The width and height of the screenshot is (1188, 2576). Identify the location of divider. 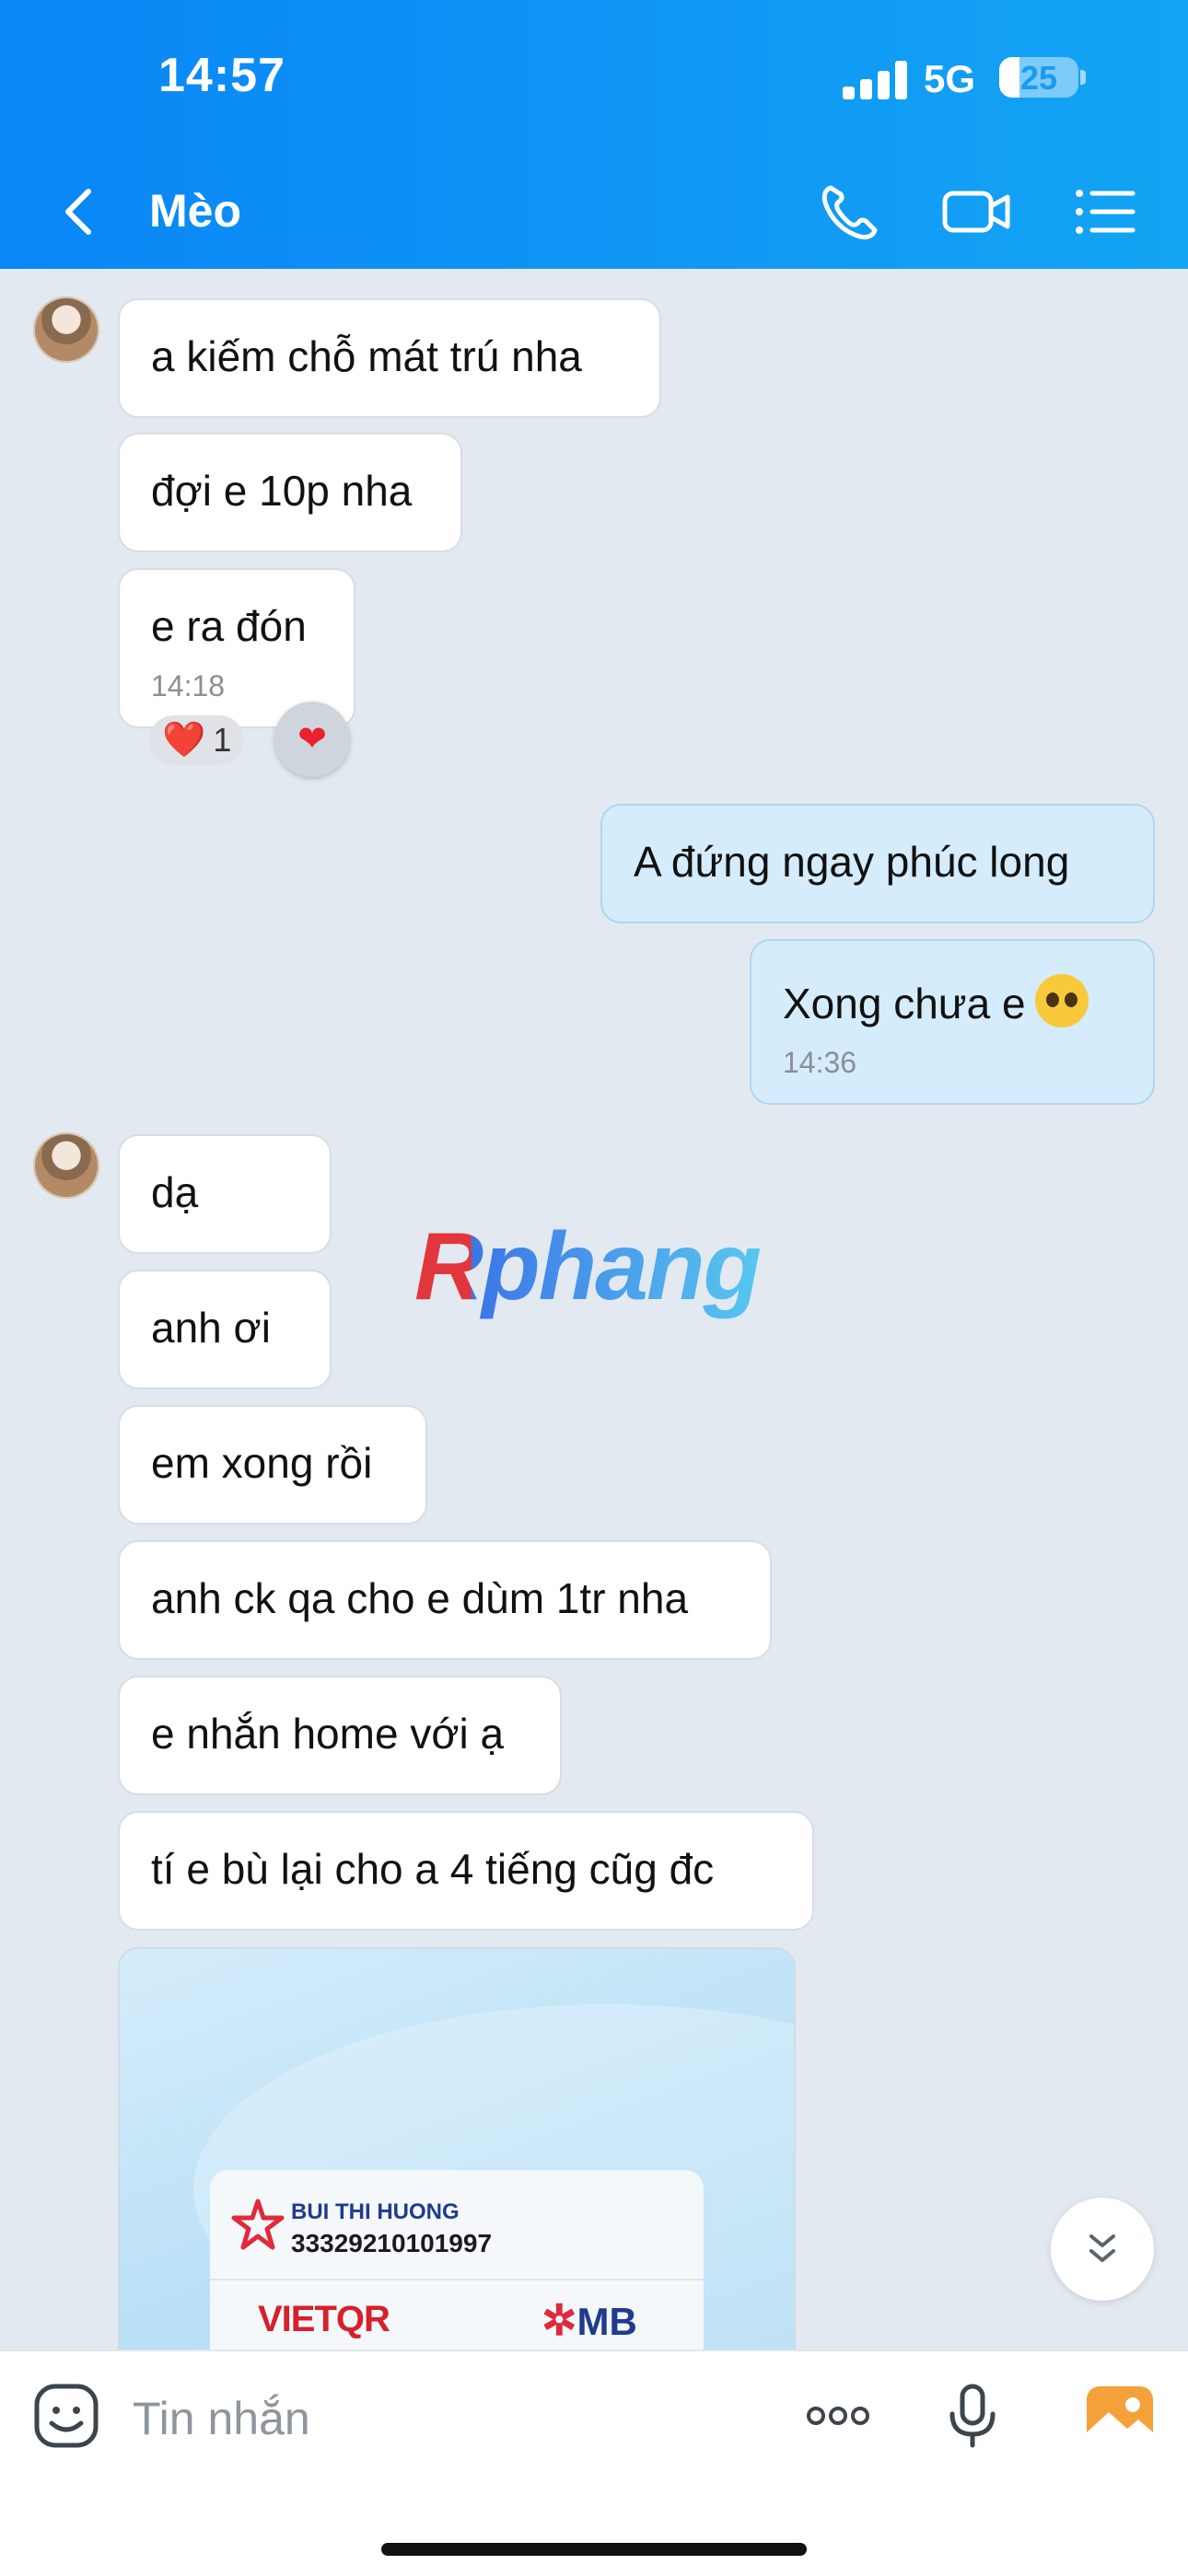
(457, 2279).